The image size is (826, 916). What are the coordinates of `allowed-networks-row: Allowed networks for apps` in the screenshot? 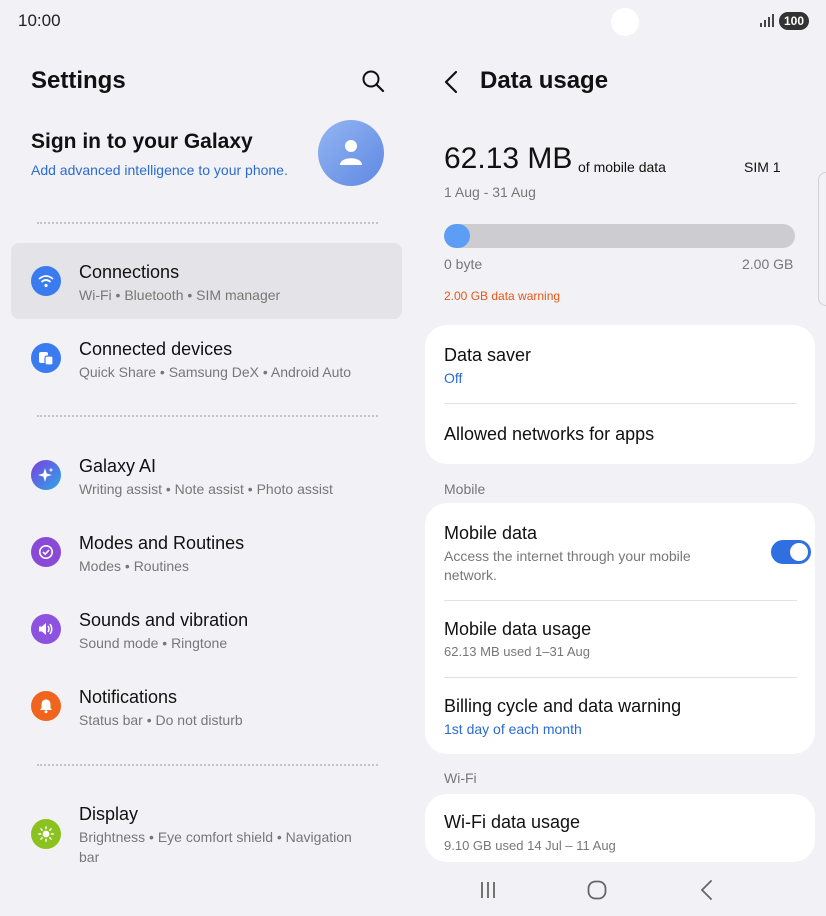 It's located at (620, 434).